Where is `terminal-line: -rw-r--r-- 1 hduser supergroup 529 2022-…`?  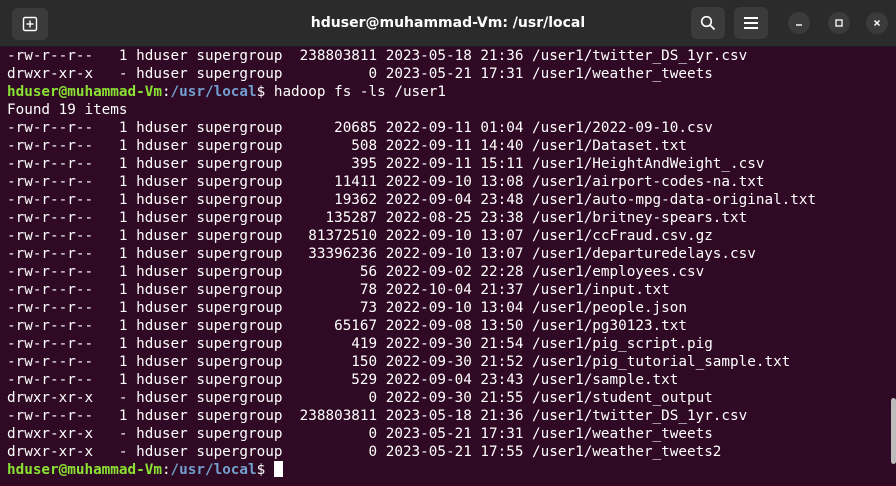
terminal-line: -rw-r--r-- 1 hduser supergroup 529 2022-… is located at coordinates (343, 380).